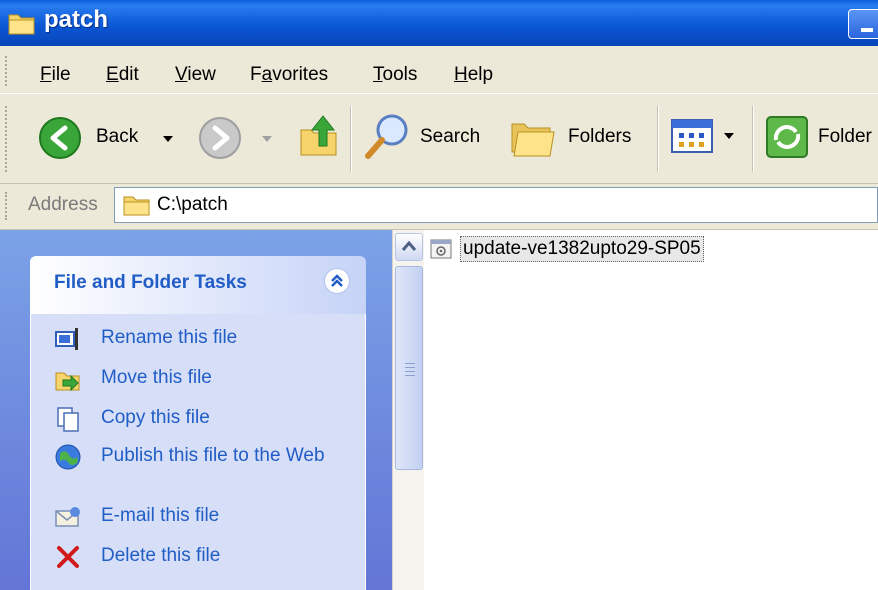 The width and height of the screenshot is (878, 590). What do you see at coordinates (213, 455) in the screenshot?
I see `task-label: Publish this file to the Web` at bounding box center [213, 455].